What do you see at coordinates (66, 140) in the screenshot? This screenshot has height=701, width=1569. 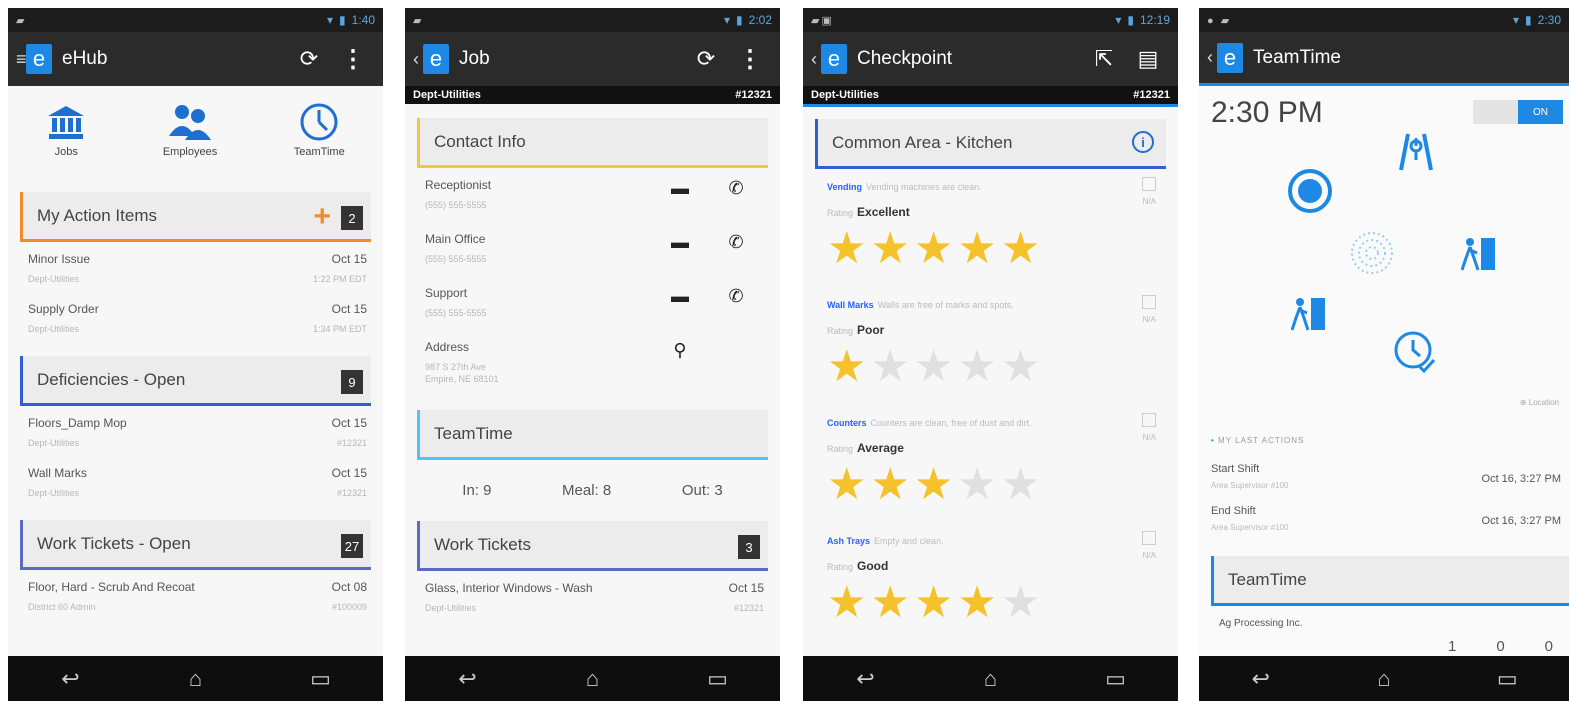 I see `shortcut-jobs: Jobs` at bounding box center [66, 140].